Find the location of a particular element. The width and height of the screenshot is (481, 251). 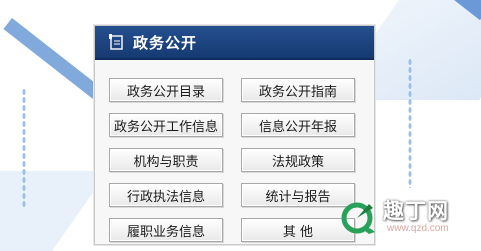

document-icon is located at coordinates (116, 42).